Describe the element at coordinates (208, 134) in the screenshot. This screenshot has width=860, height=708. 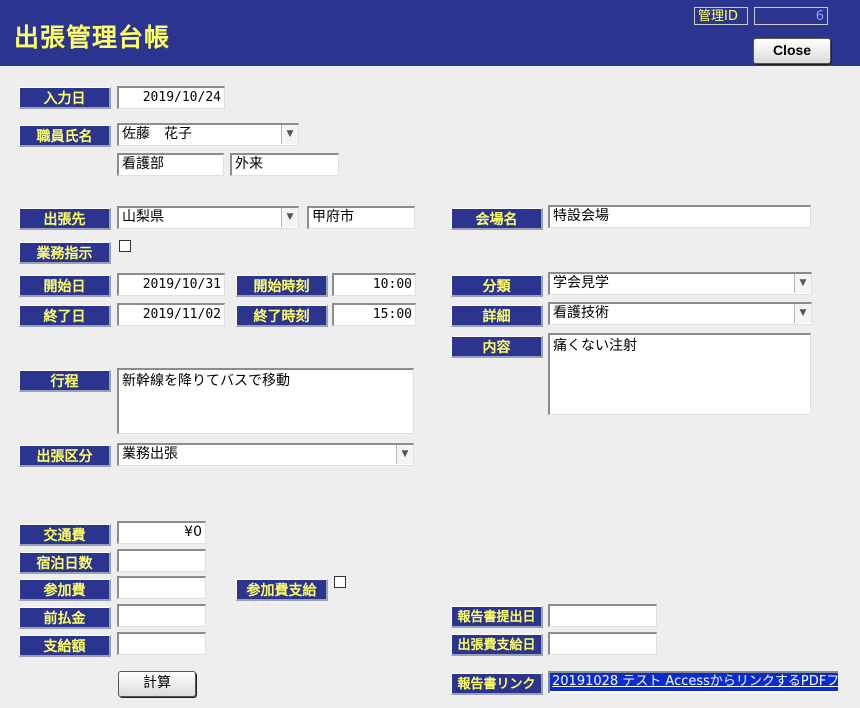
I see `staff-name-dropdown: 佐藤 花子 ▼` at that location.